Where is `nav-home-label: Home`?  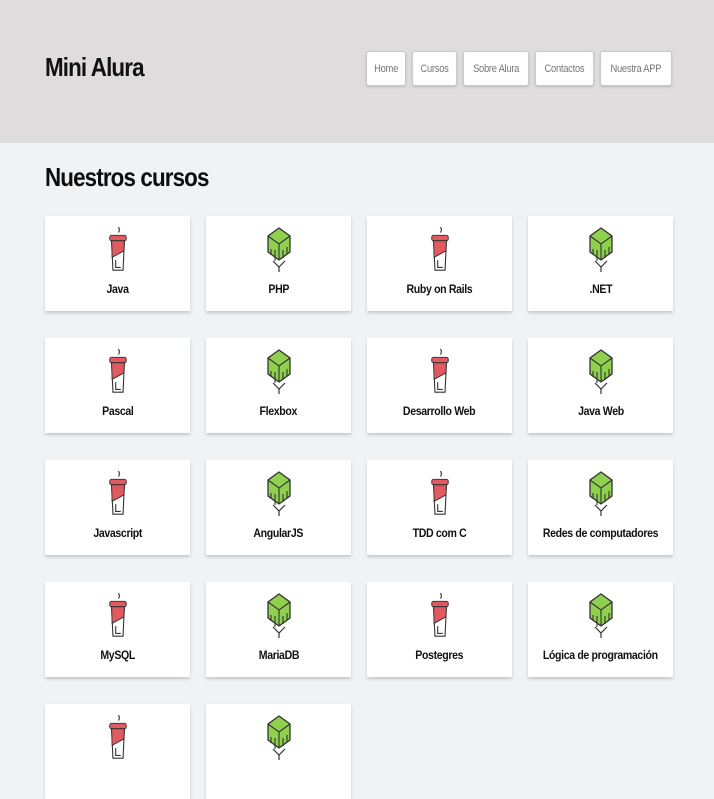 nav-home-label: Home is located at coordinates (386, 68).